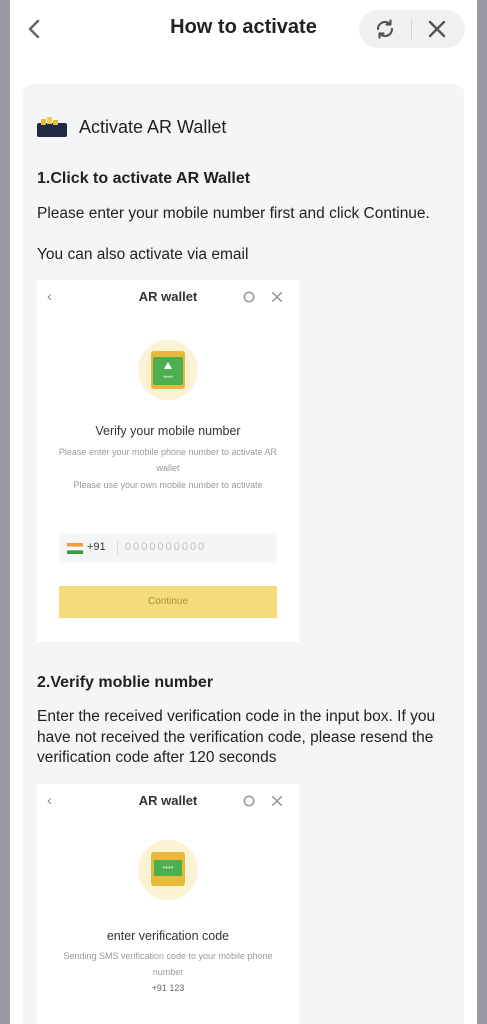  I want to click on step1-heading: 1.Click to activate AR Wallet, so click(144, 178).